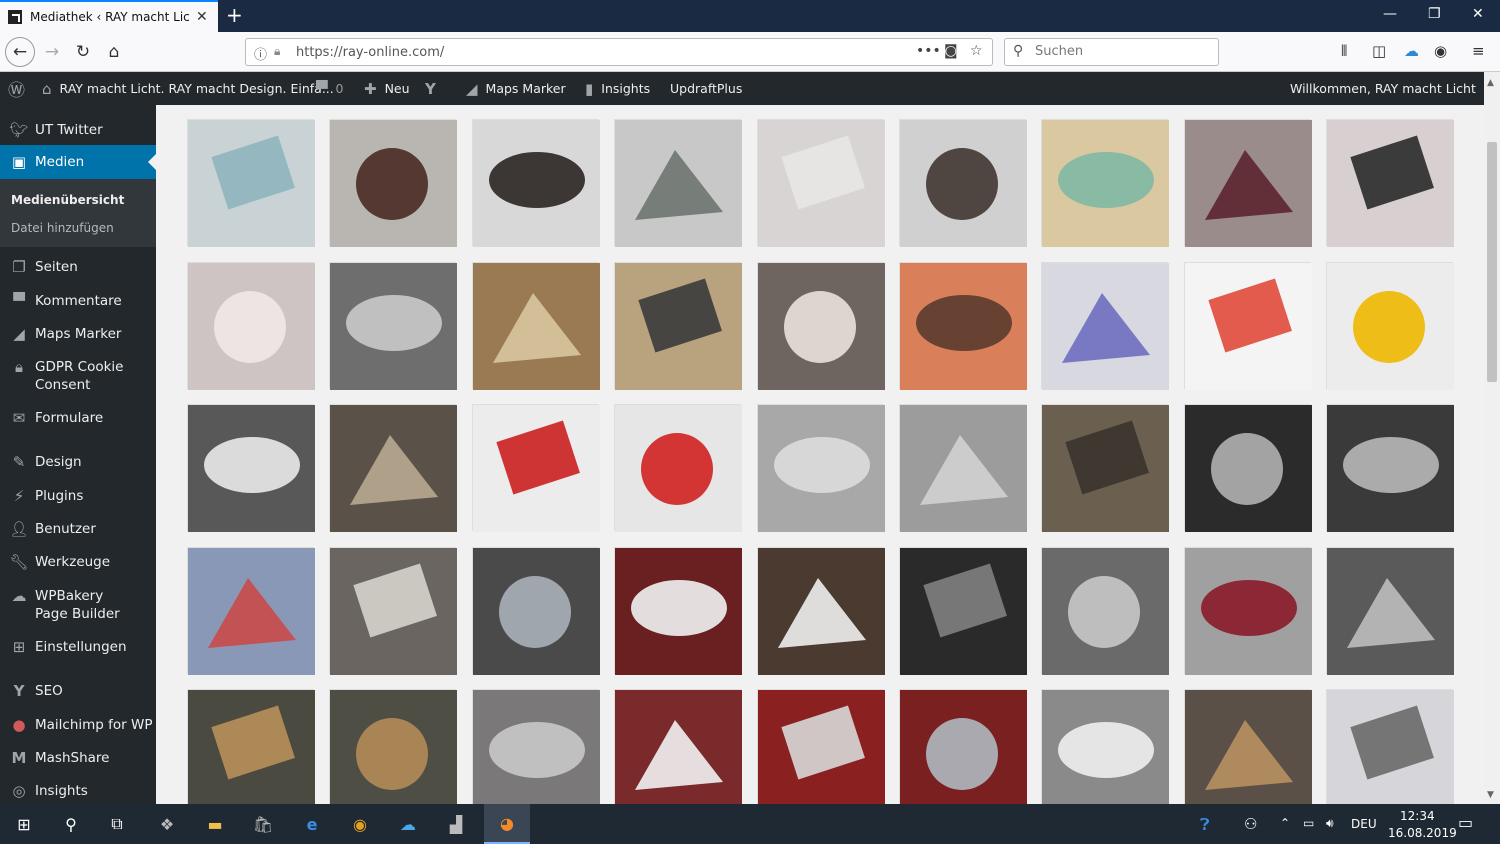 The height and width of the screenshot is (844, 1500). Describe the element at coordinates (976, 51) in the screenshot. I see `bookmark-star-icon: ☆` at that location.